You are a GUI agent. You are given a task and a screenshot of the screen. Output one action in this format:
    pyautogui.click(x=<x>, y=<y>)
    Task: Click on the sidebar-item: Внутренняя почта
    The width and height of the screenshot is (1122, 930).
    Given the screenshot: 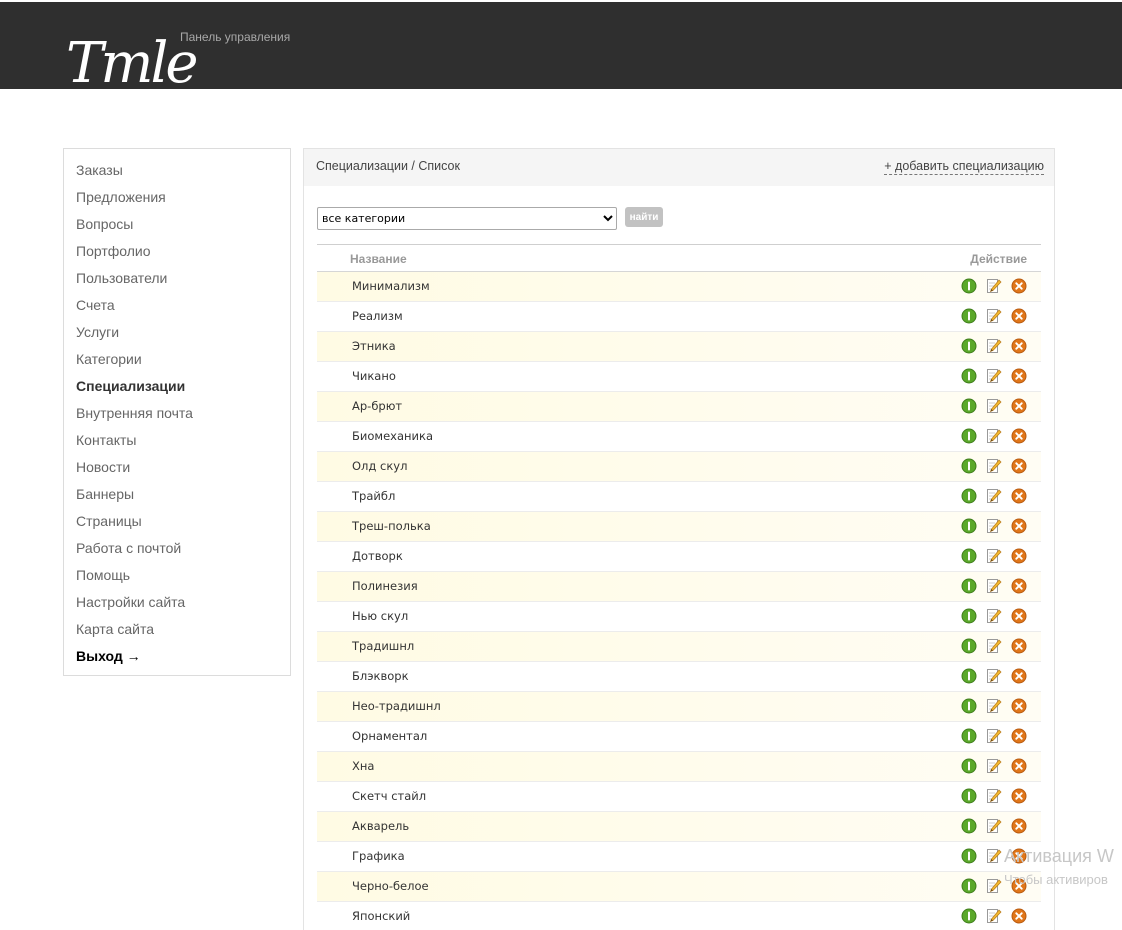 What is the action you would take?
    pyautogui.click(x=134, y=413)
    